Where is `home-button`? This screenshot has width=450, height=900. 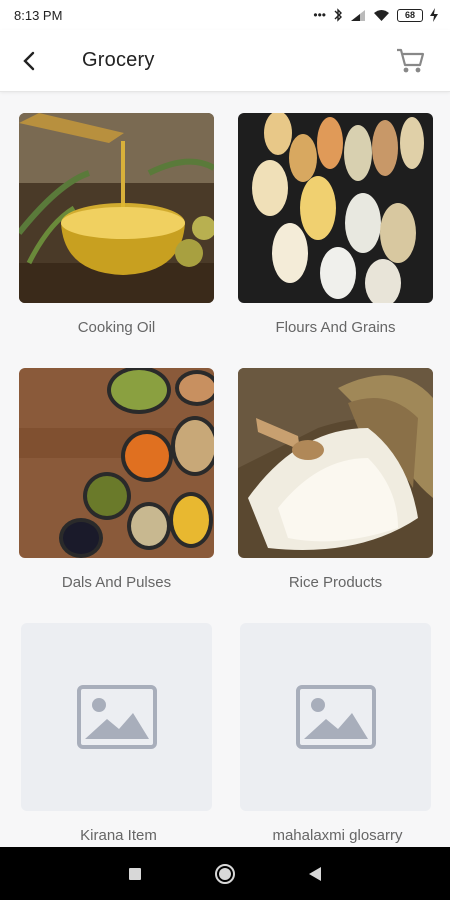 home-button is located at coordinates (225, 874).